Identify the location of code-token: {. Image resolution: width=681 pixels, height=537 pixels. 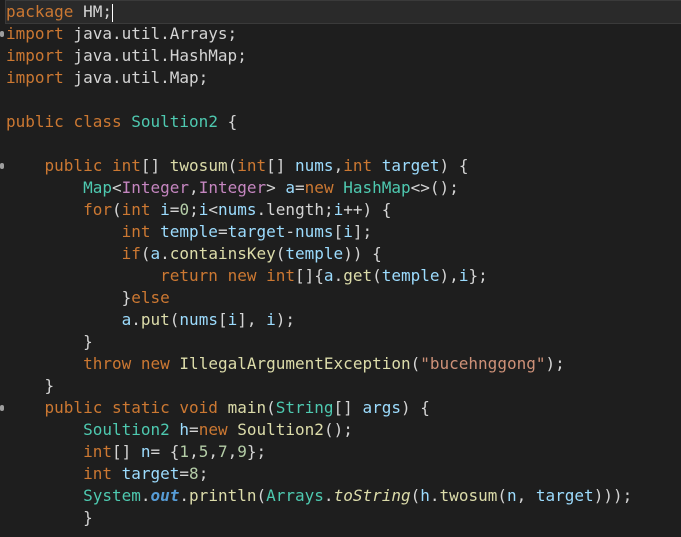
(227, 121).